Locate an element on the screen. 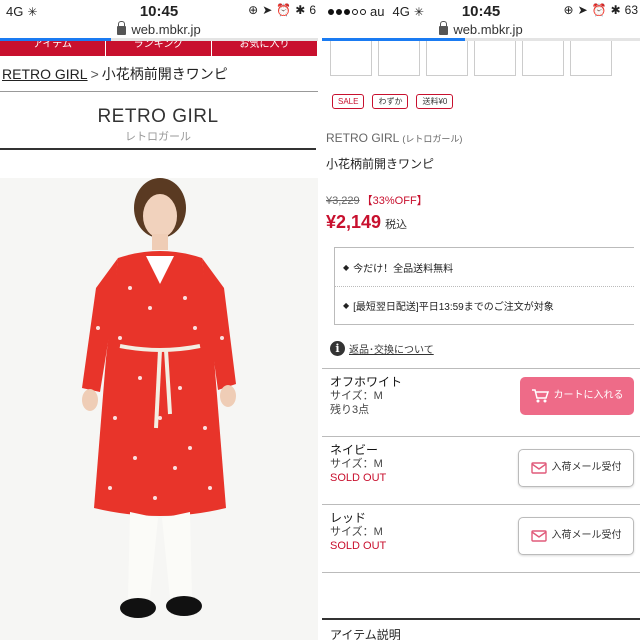 This screenshot has height=640, width=640. variant-row: オフホワイト サイズ：M 残り3点 カートに入れる is located at coordinates (481, 403).